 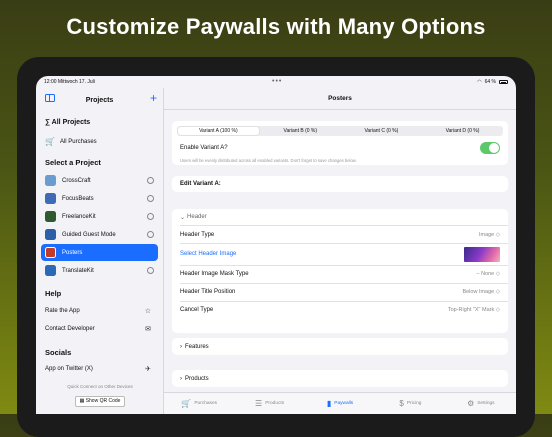 What do you see at coordinates (50, 198) in the screenshot?
I see `focusbeats-app-icon` at bounding box center [50, 198].